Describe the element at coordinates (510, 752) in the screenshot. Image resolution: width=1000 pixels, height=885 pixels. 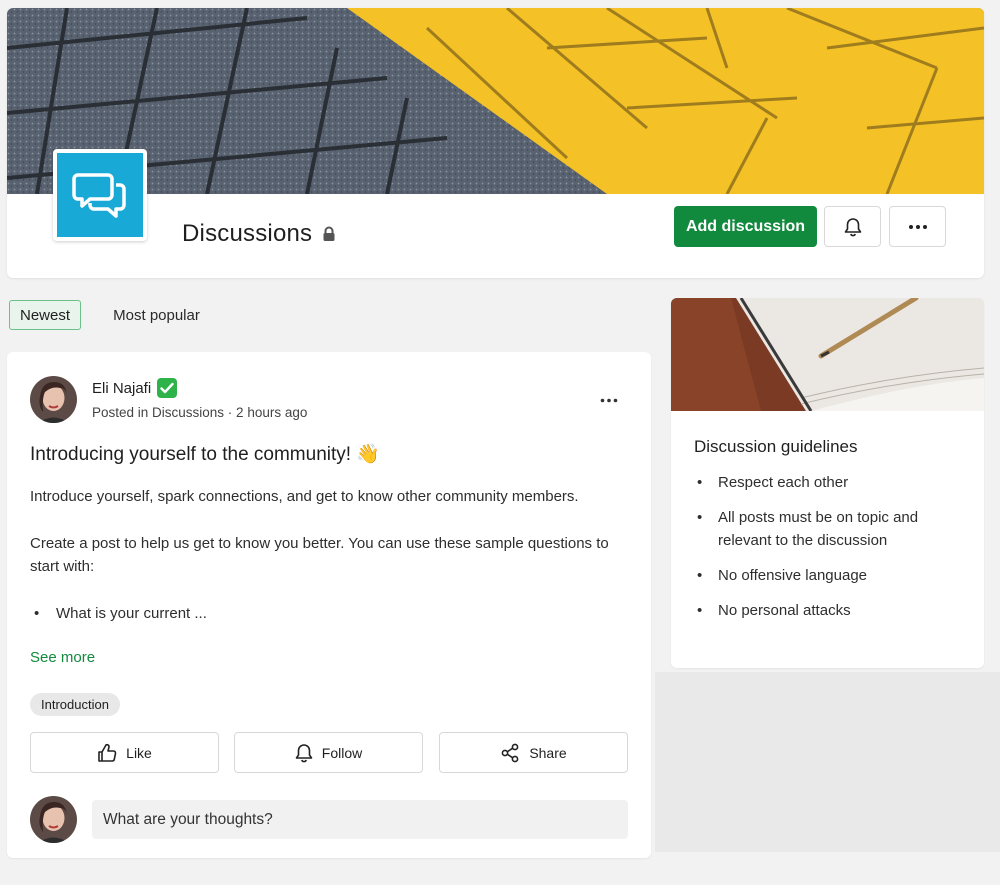
I see `share-icon` at that location.